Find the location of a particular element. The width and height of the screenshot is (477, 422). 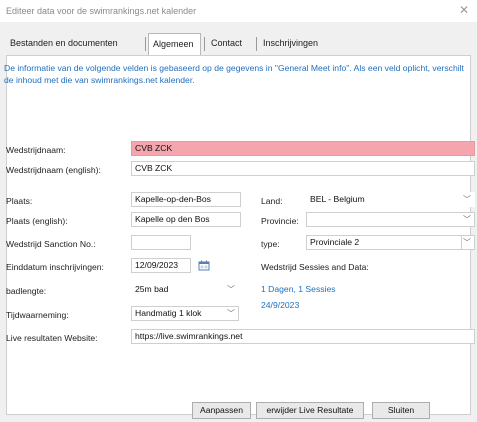

pool-length-label: badlengte: is located at coordinates (26, 291).